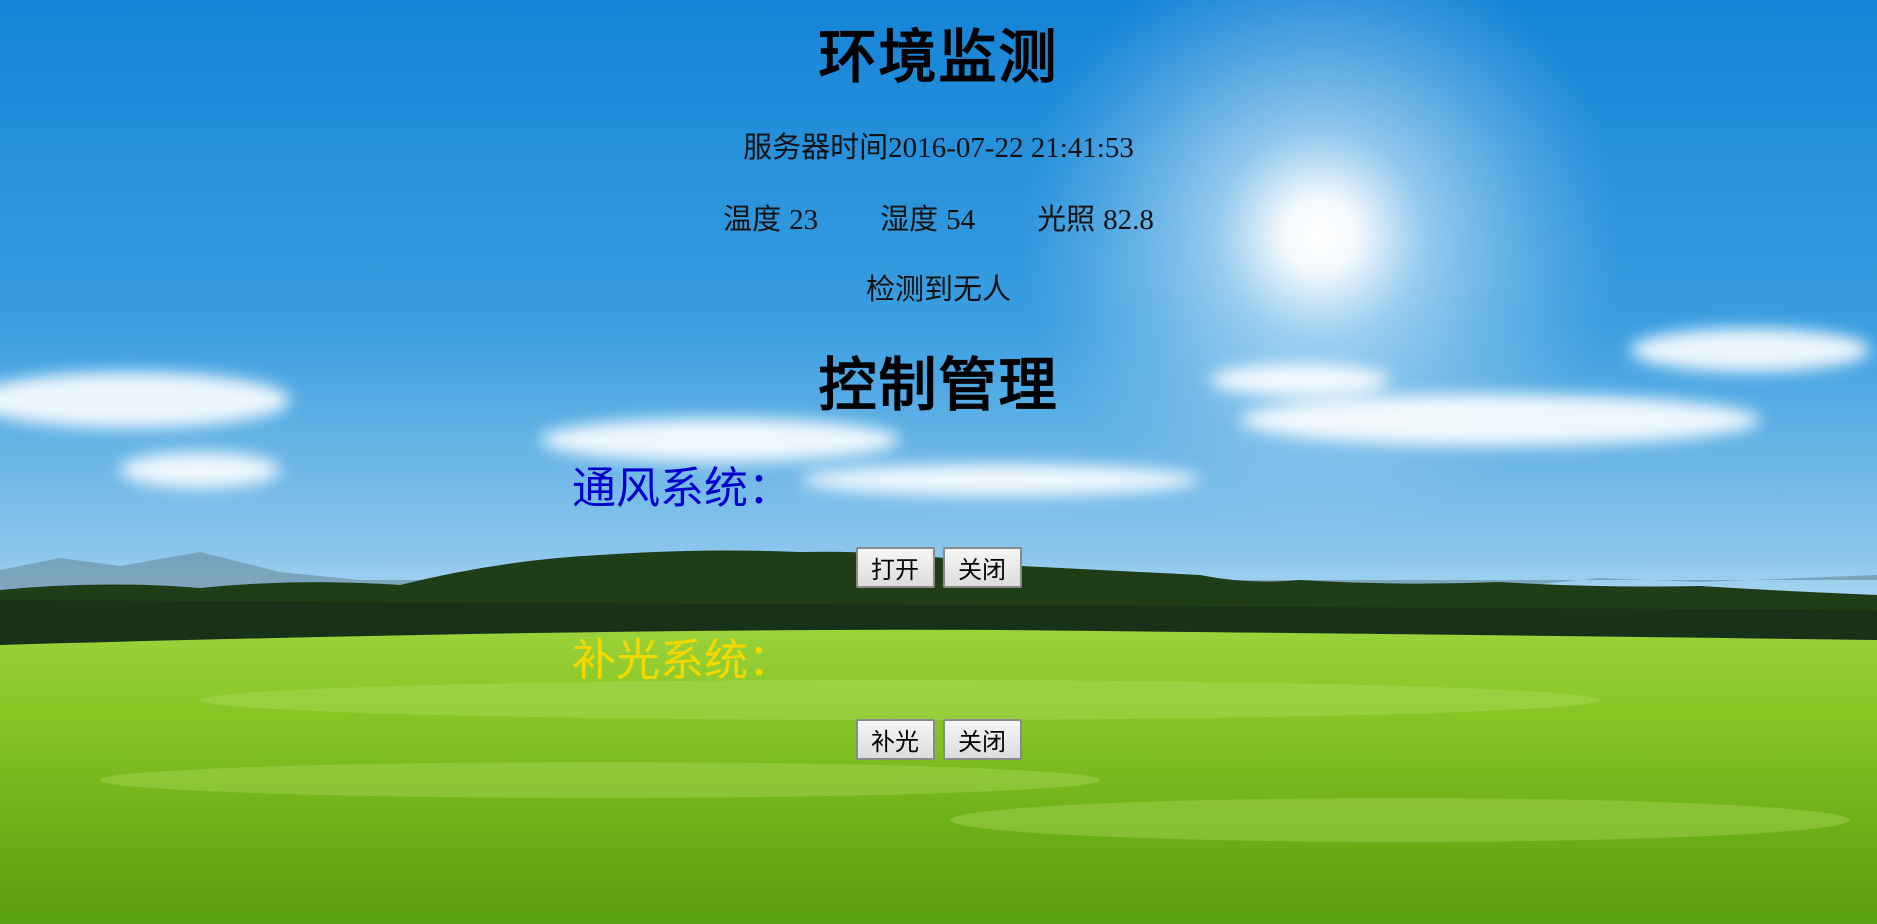 This screenshot has height=924, width=1877. I want to click on fill-light-label: 补光系统：, so click(682, 660).